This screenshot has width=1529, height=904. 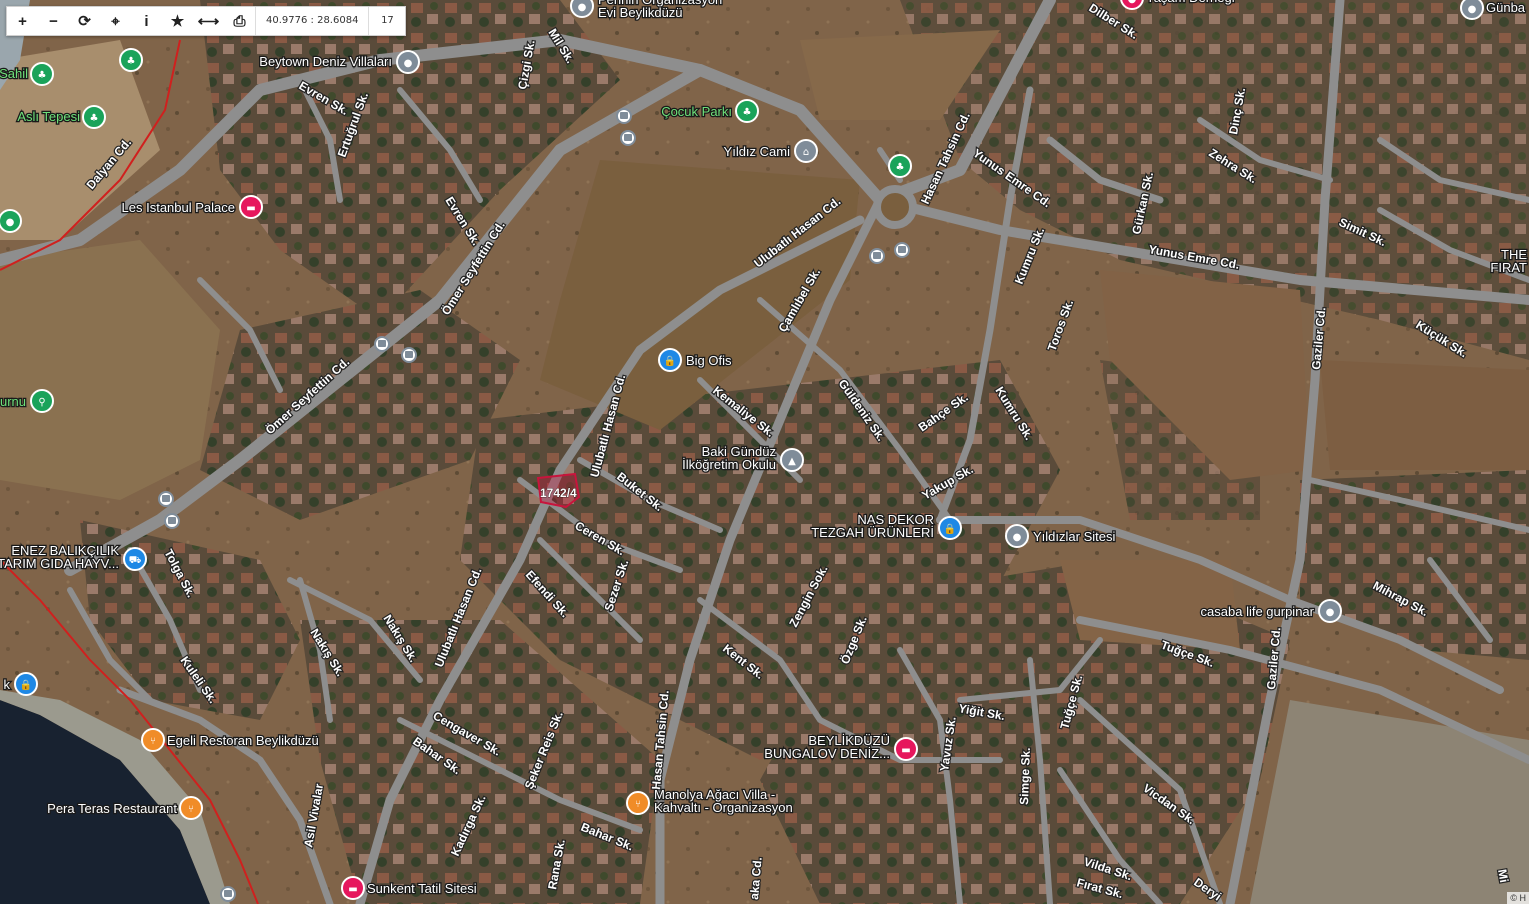 I want to click on poi-yıldız-cami: ⌂ Yıldız Cami, so click(x=770, y=151).